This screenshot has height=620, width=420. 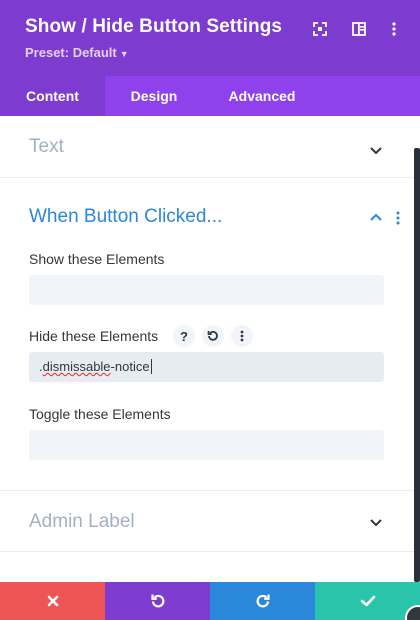 What do you see at coordinates (359, 29) in the screenshot?
I see `sidebar-toggle-icon` at bounding box center [359, 29].